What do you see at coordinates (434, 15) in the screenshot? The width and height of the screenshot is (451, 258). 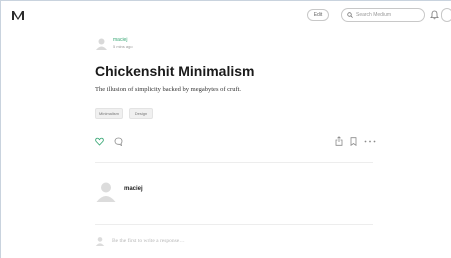 I see `bell-icon` at bounding box center [434, 15].